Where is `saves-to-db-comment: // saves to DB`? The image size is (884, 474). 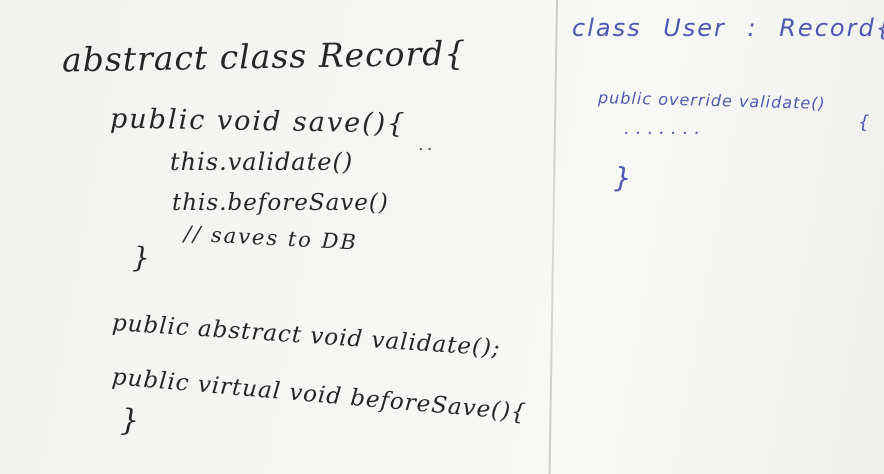 saves-to-db-comment: // saves to DB is located at coordinates (271, 238).